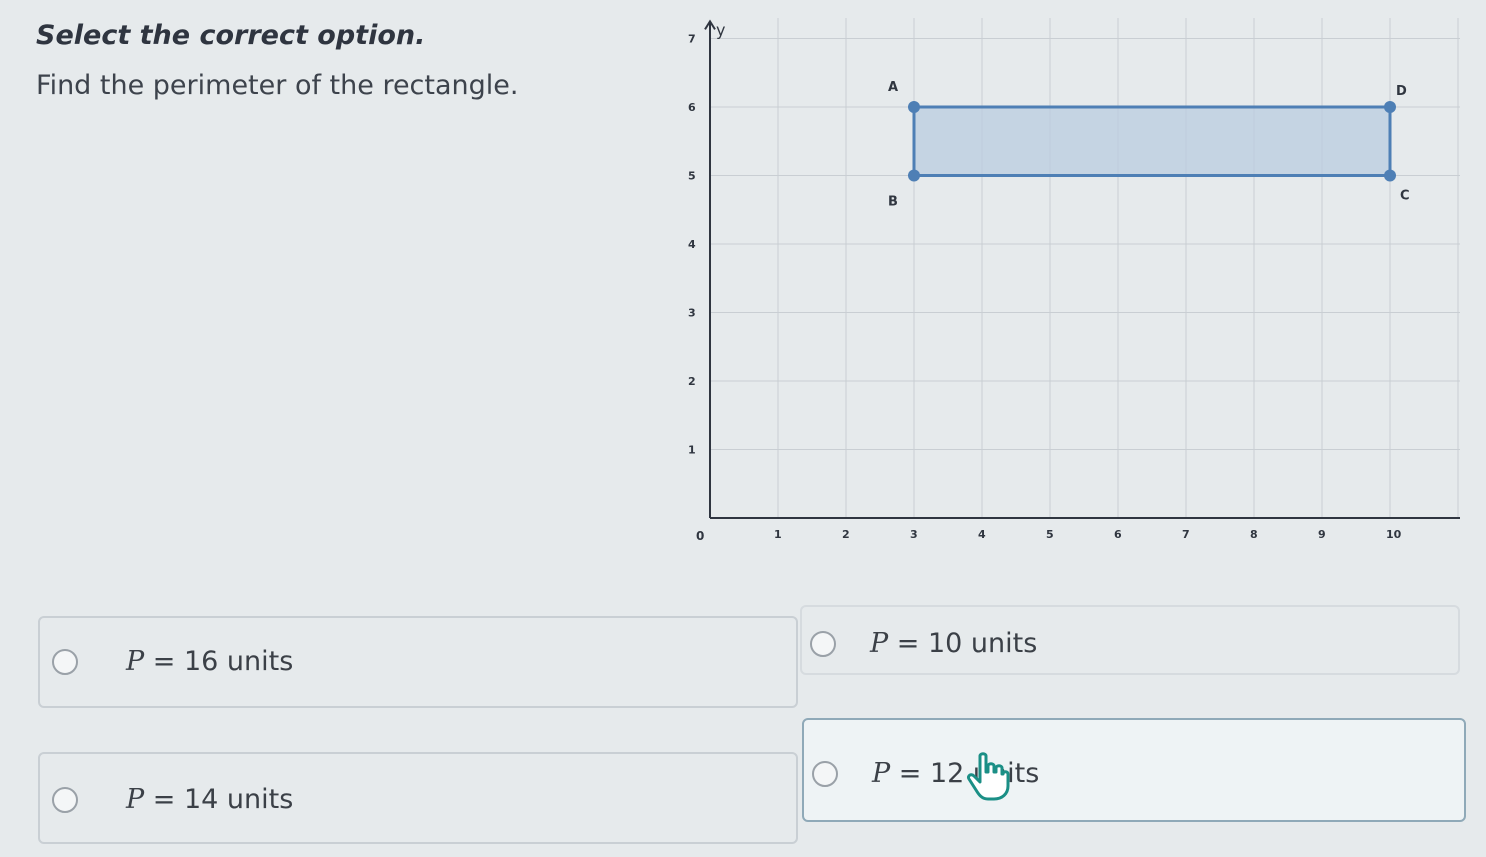 The image size is (1486, 857). I want to click on rectangle-abcd, so click(1152, 141).